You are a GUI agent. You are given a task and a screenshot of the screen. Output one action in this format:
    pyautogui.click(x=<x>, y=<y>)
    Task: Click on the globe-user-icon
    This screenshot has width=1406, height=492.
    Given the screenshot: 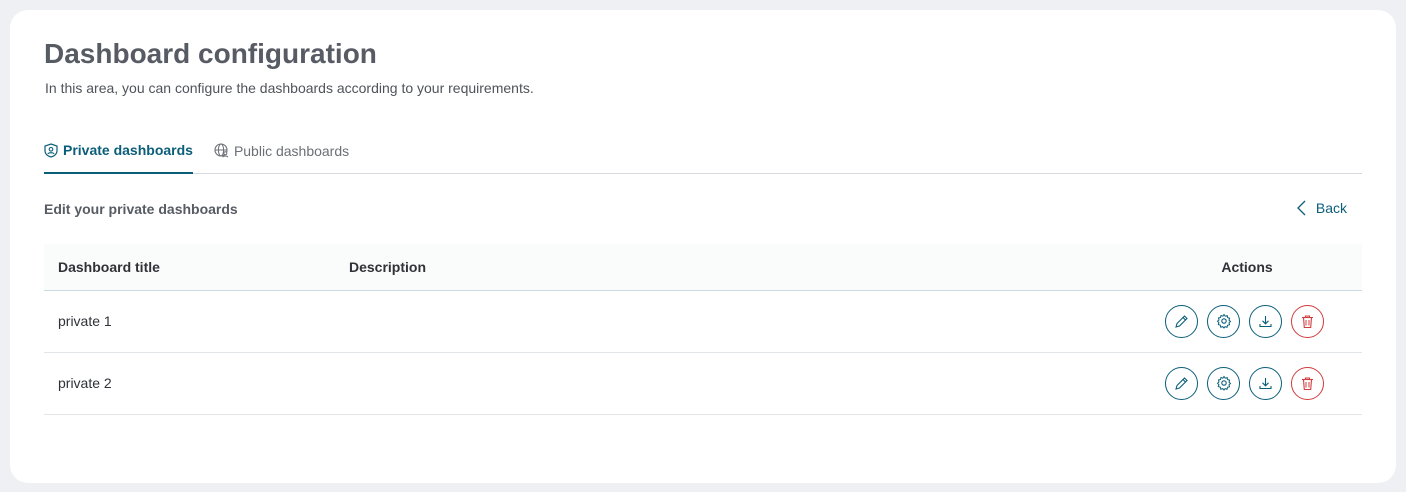 What is the action you would take?
    pyautogui.click(x=221, y=150)
    